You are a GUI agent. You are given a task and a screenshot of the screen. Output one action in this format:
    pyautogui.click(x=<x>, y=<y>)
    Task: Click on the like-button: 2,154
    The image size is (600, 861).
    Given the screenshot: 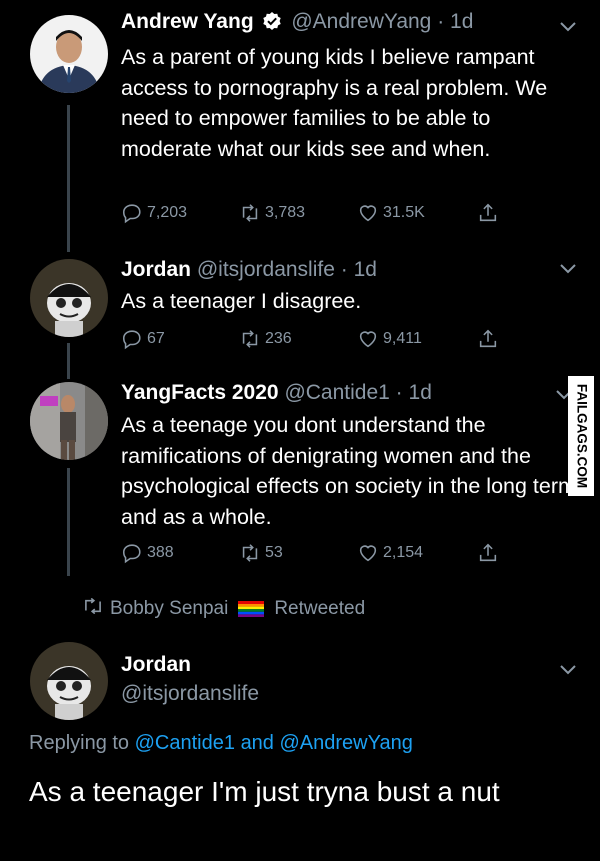 What is the action you would take?
    pyautogui.click(x=390, y=553)
    